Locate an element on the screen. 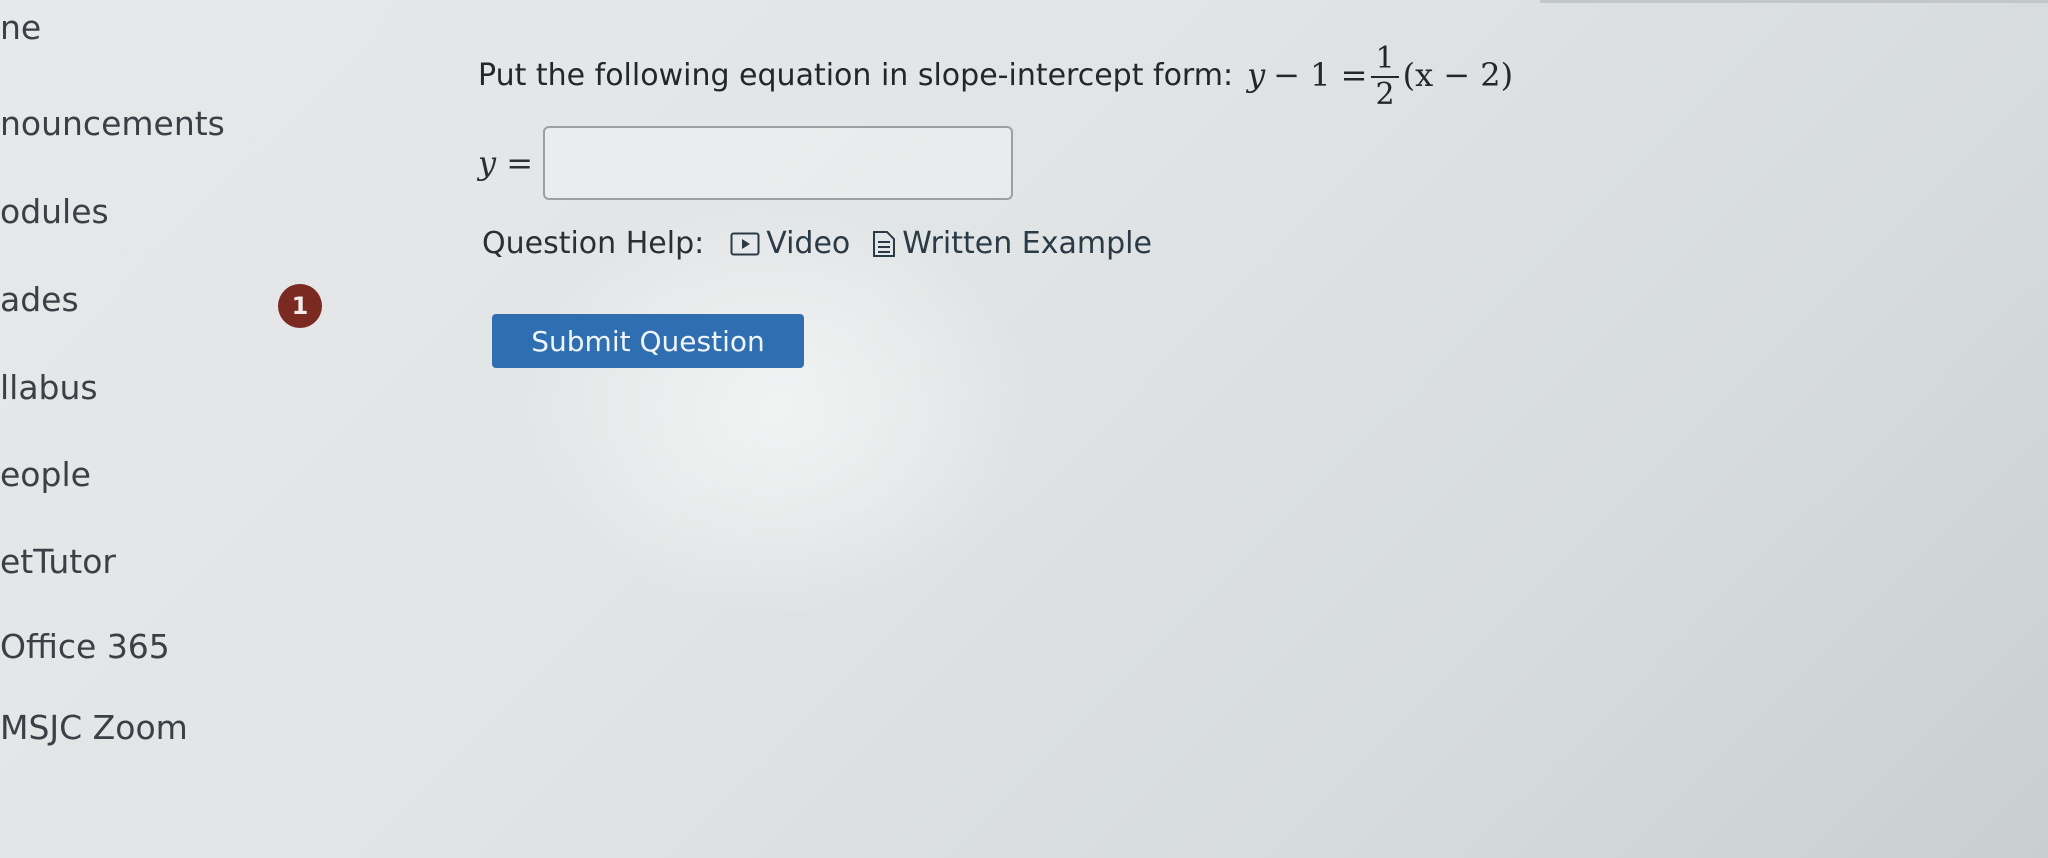  nav-item-label: ne is located at coordinates (21, 27).